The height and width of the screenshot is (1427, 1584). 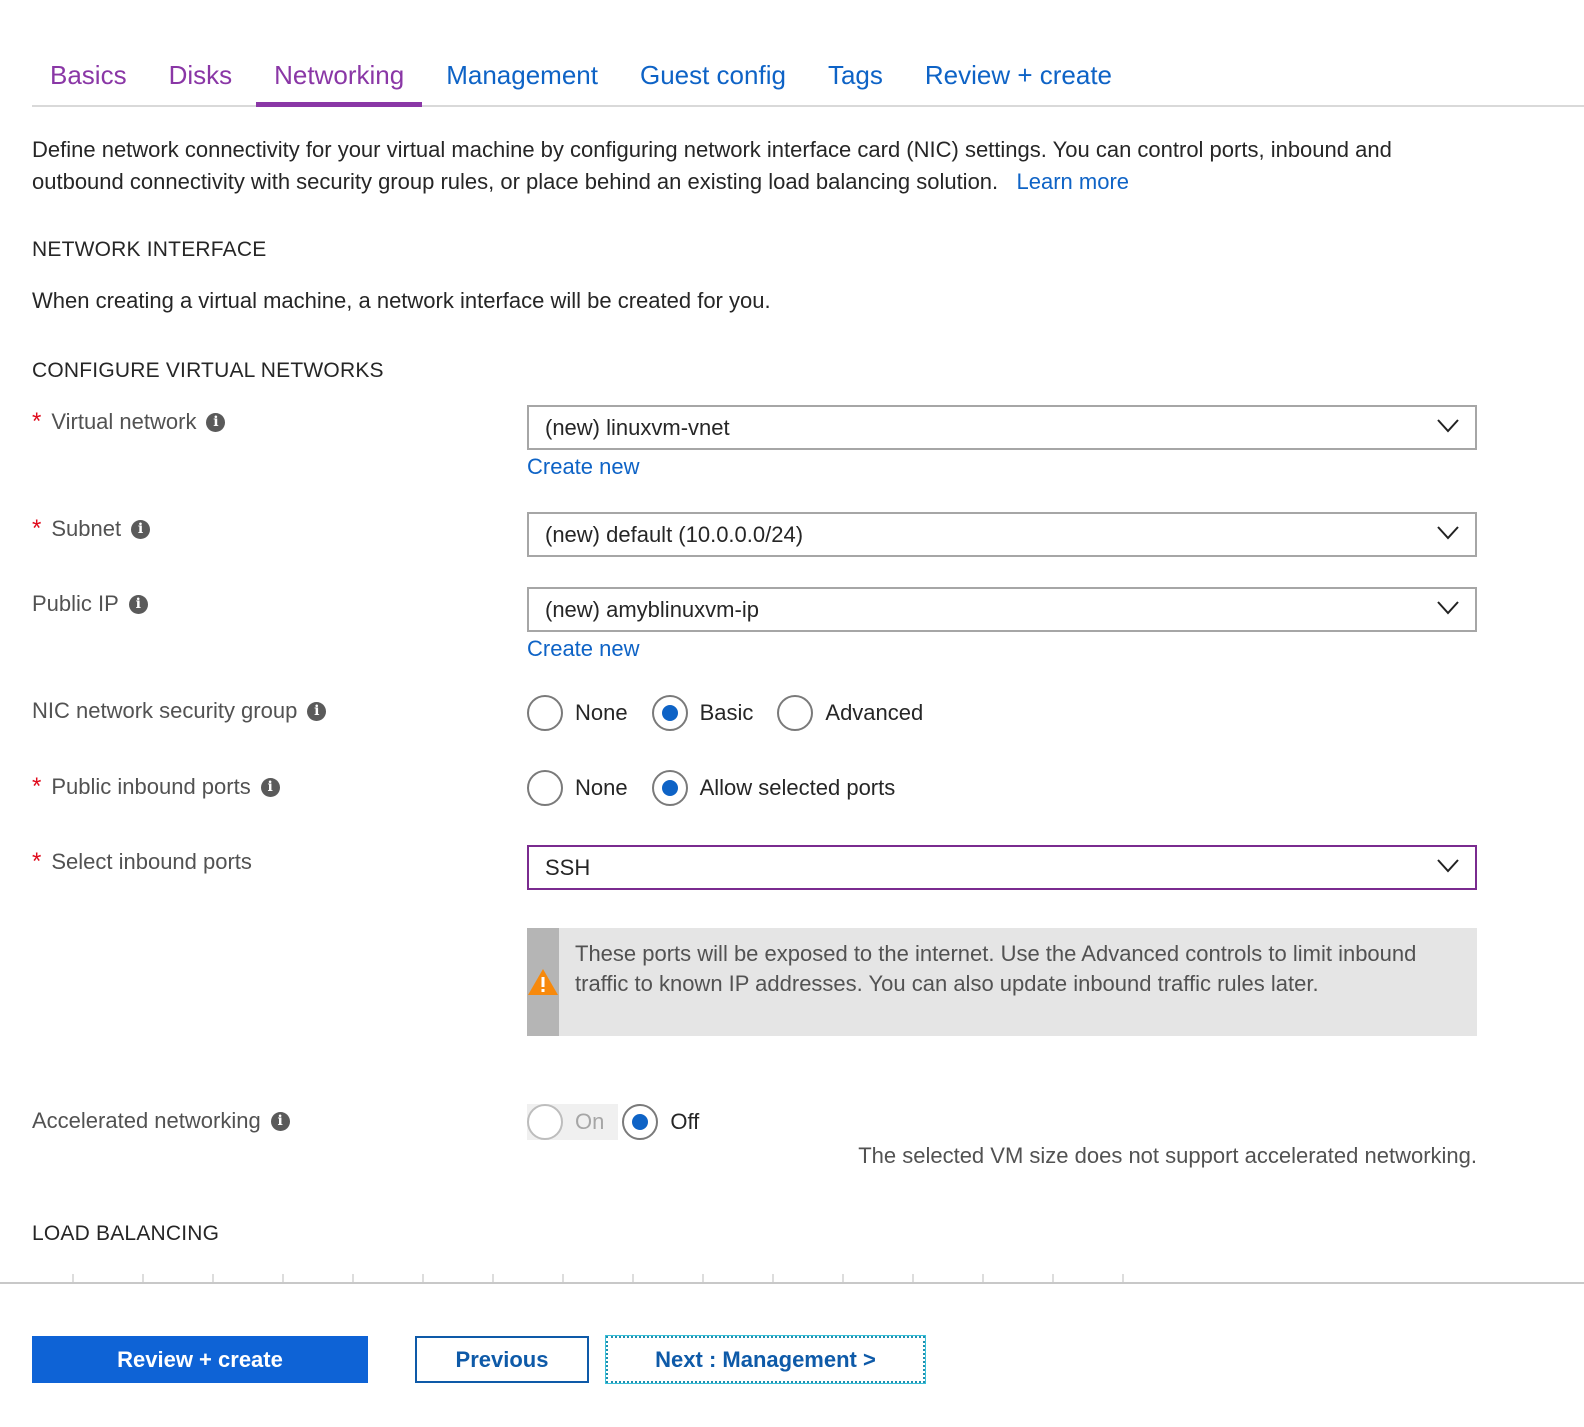 What do you see at coordinates (652, 609) in the screenshot?
I see `public-ip-value: (new) amyblinuxvm-ip` at bounding box center [652, 609].